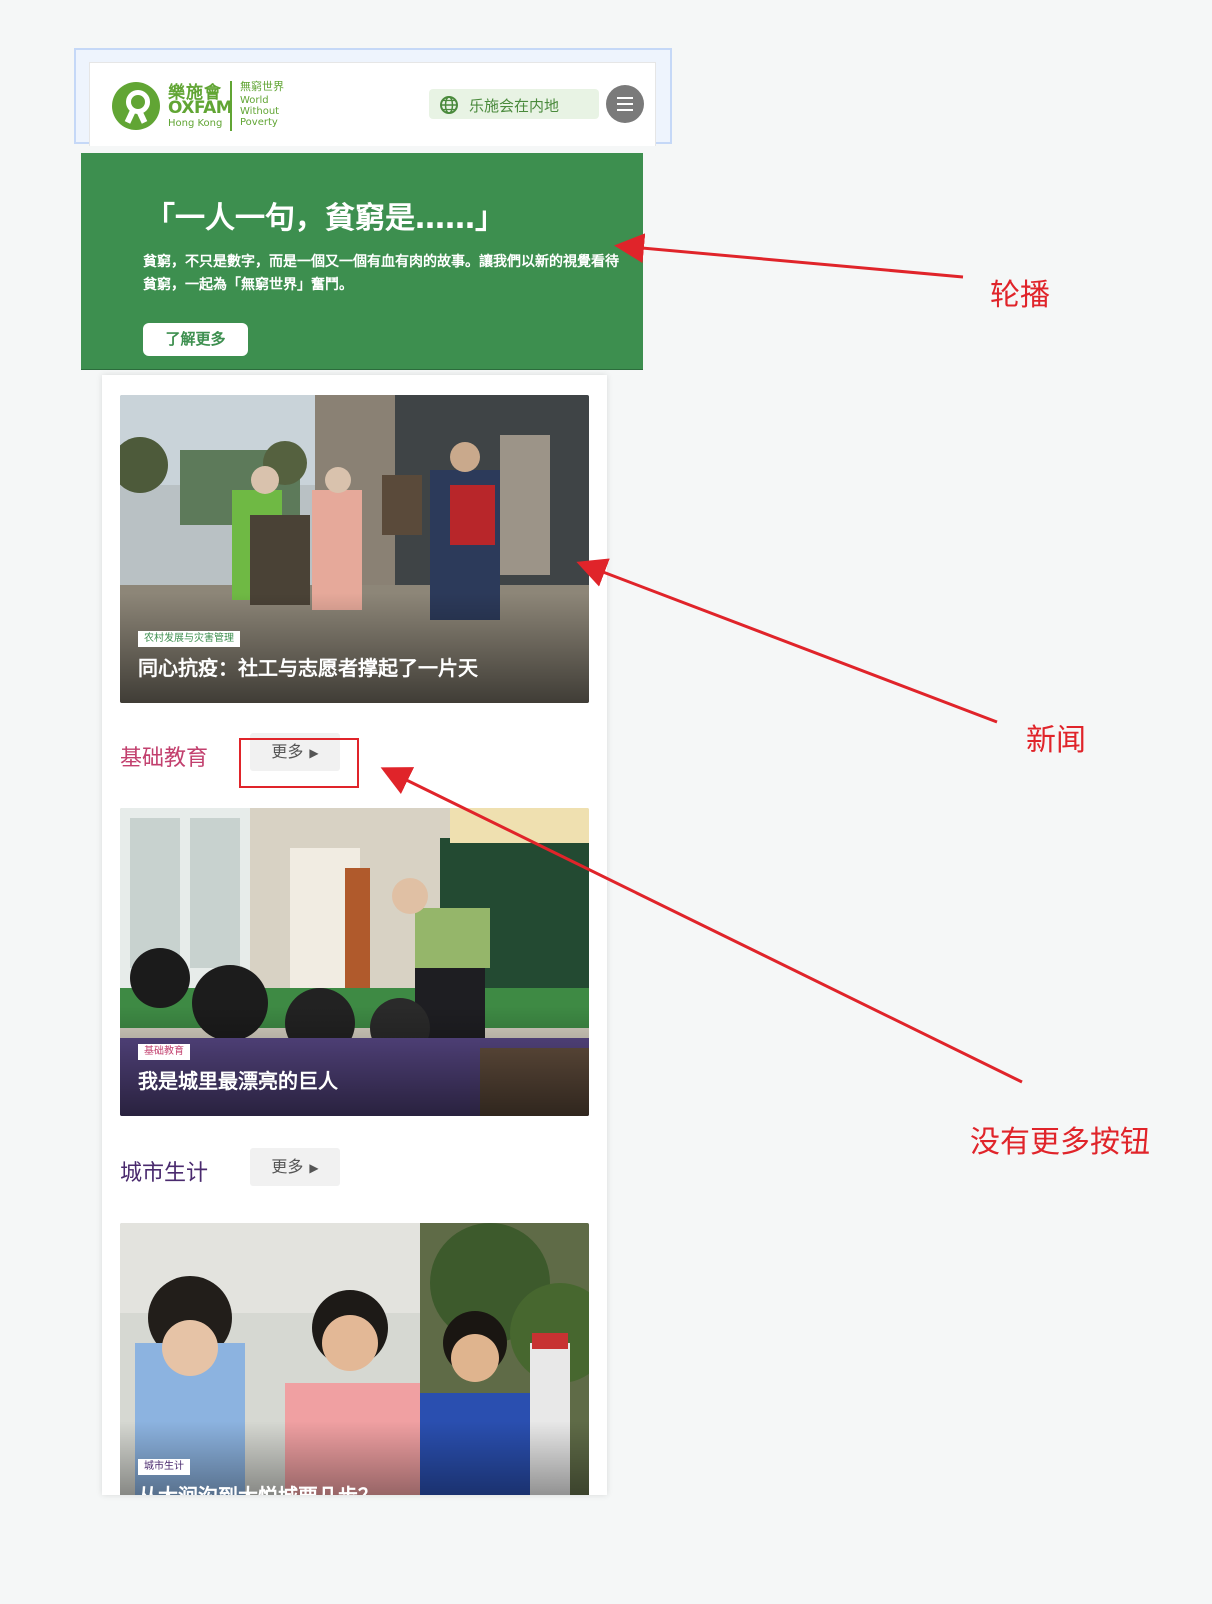 This screenshot has height=1604, width=1212. What do you see at coordinates (1056, 740) in the screenshot?
I see `annotation-news: 新闻` at bounding box center [1056, 740].